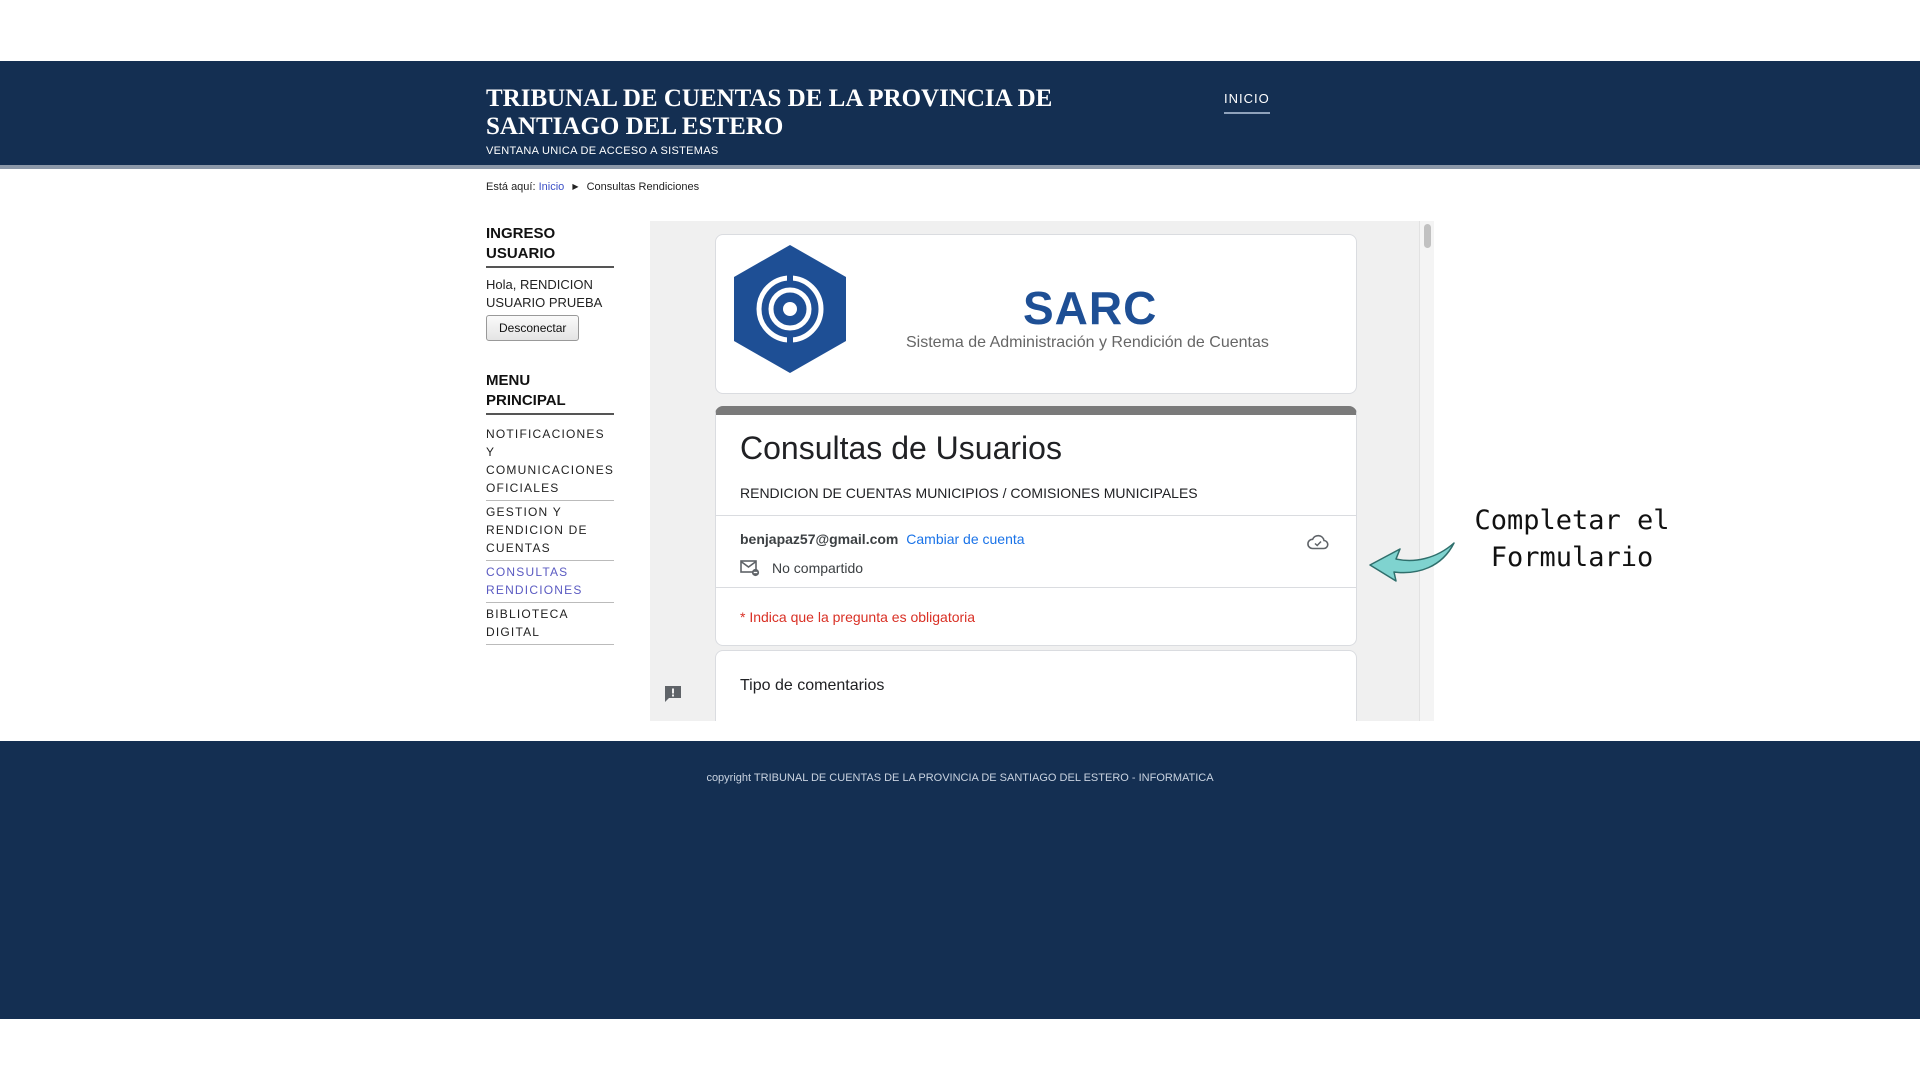 The height and width of the screenshot is (1080, 1920). What do you see at coordinates (575, 186) in the screenshot?
I see `triangle-right-icon: ▶` at bounding box center [575, 186].